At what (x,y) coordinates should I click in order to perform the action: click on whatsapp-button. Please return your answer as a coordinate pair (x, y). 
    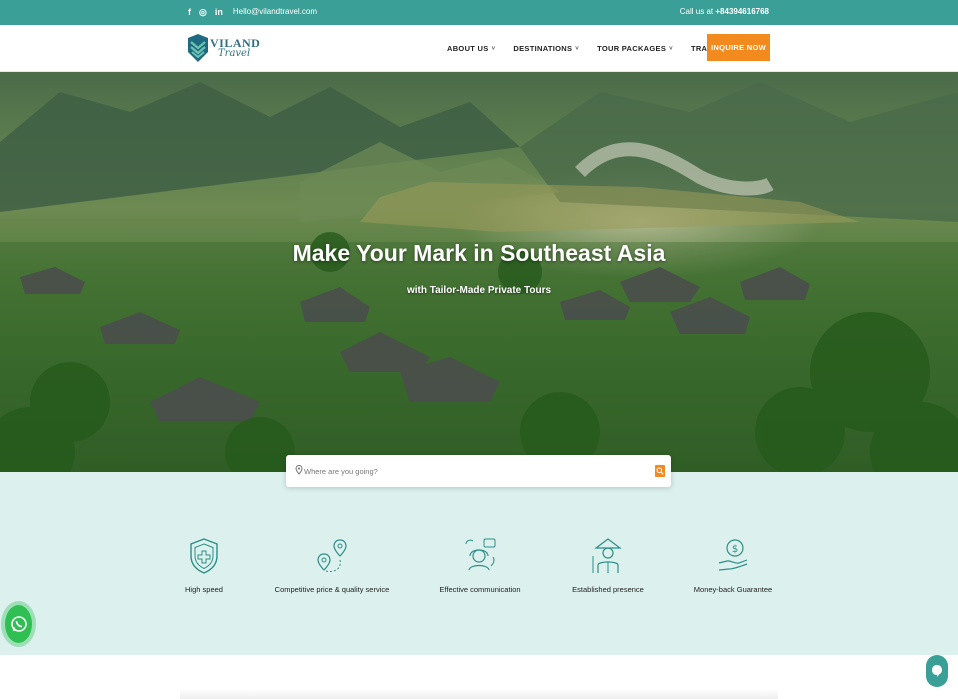
    Looking at the image, I should click on (18, 624).